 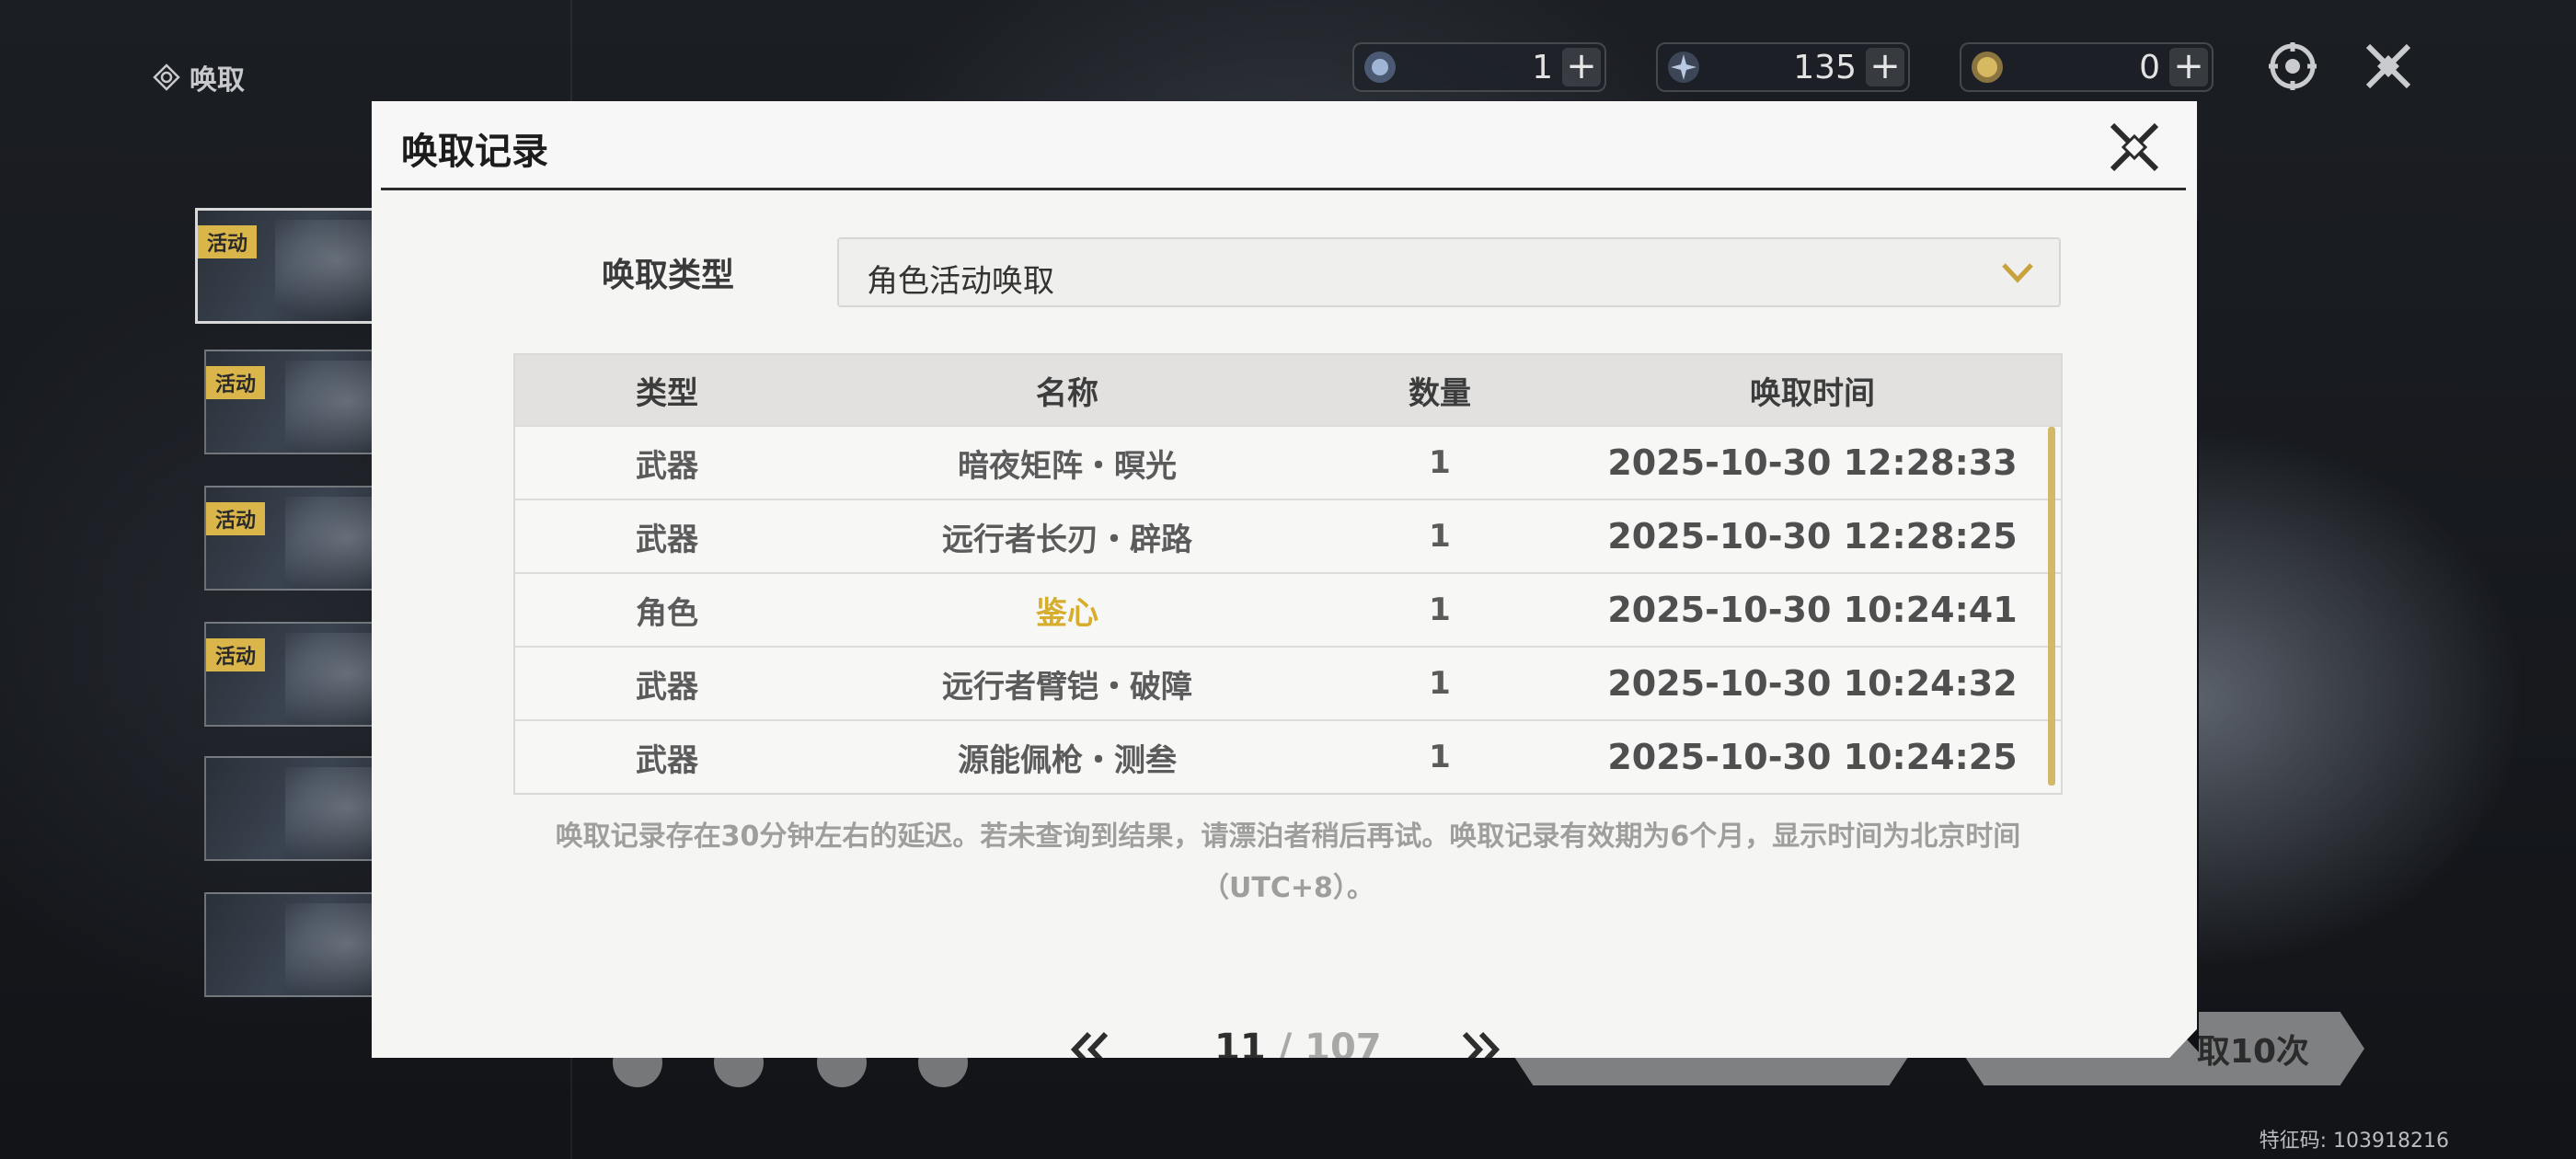 I want to click on currency-value: 0, so click(x=2149, y=67).